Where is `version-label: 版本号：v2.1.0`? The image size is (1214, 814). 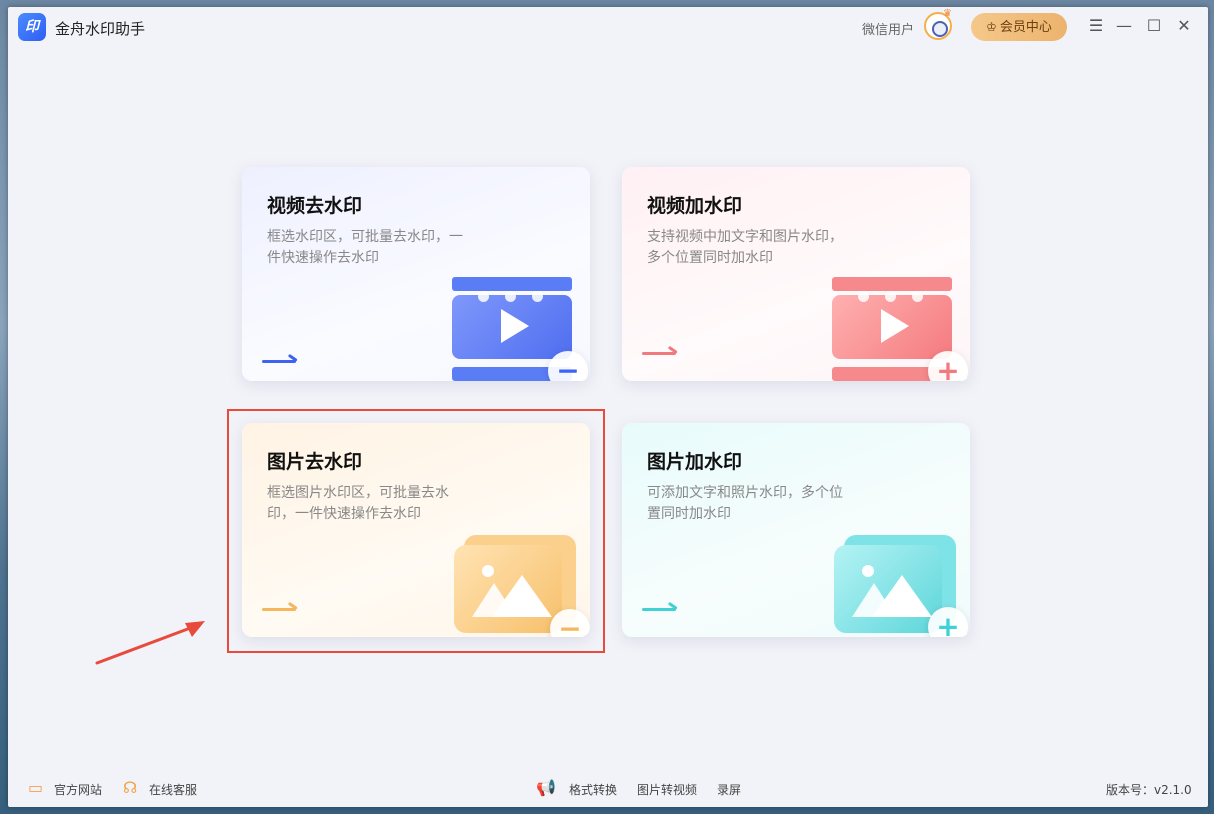 version-label: 版本号：v2.1.0 is located at coordinates (1149, 790).